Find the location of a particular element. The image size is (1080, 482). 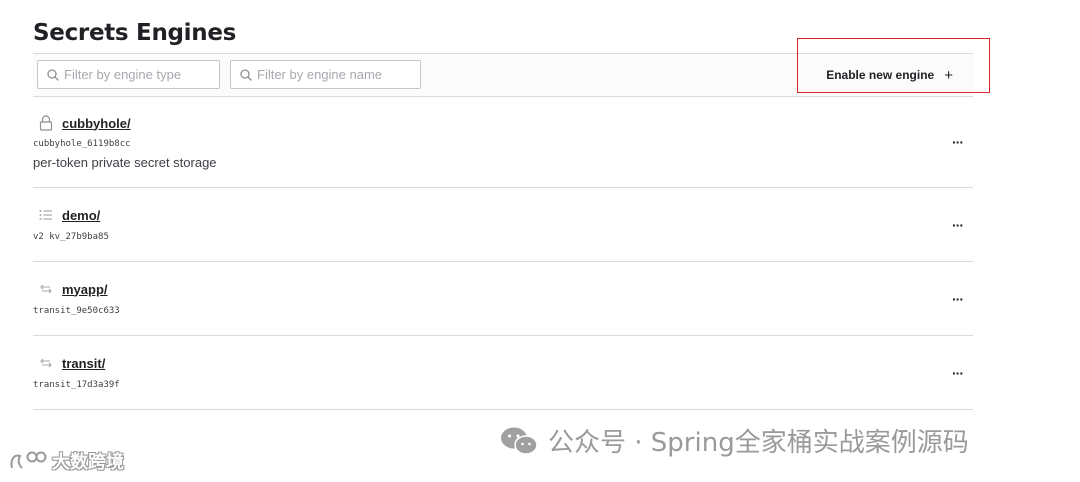

engine-path-link: cubbyhole/ is located at coordinates (96, 123).